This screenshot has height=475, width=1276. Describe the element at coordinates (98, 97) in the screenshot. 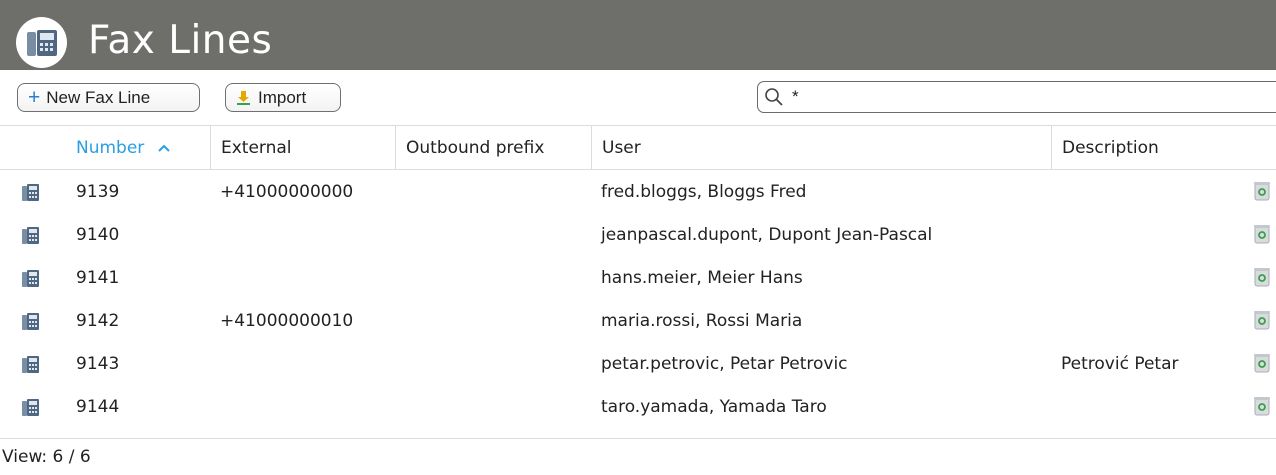

I see `new-fax-line-label: New Fax Line` at that location.